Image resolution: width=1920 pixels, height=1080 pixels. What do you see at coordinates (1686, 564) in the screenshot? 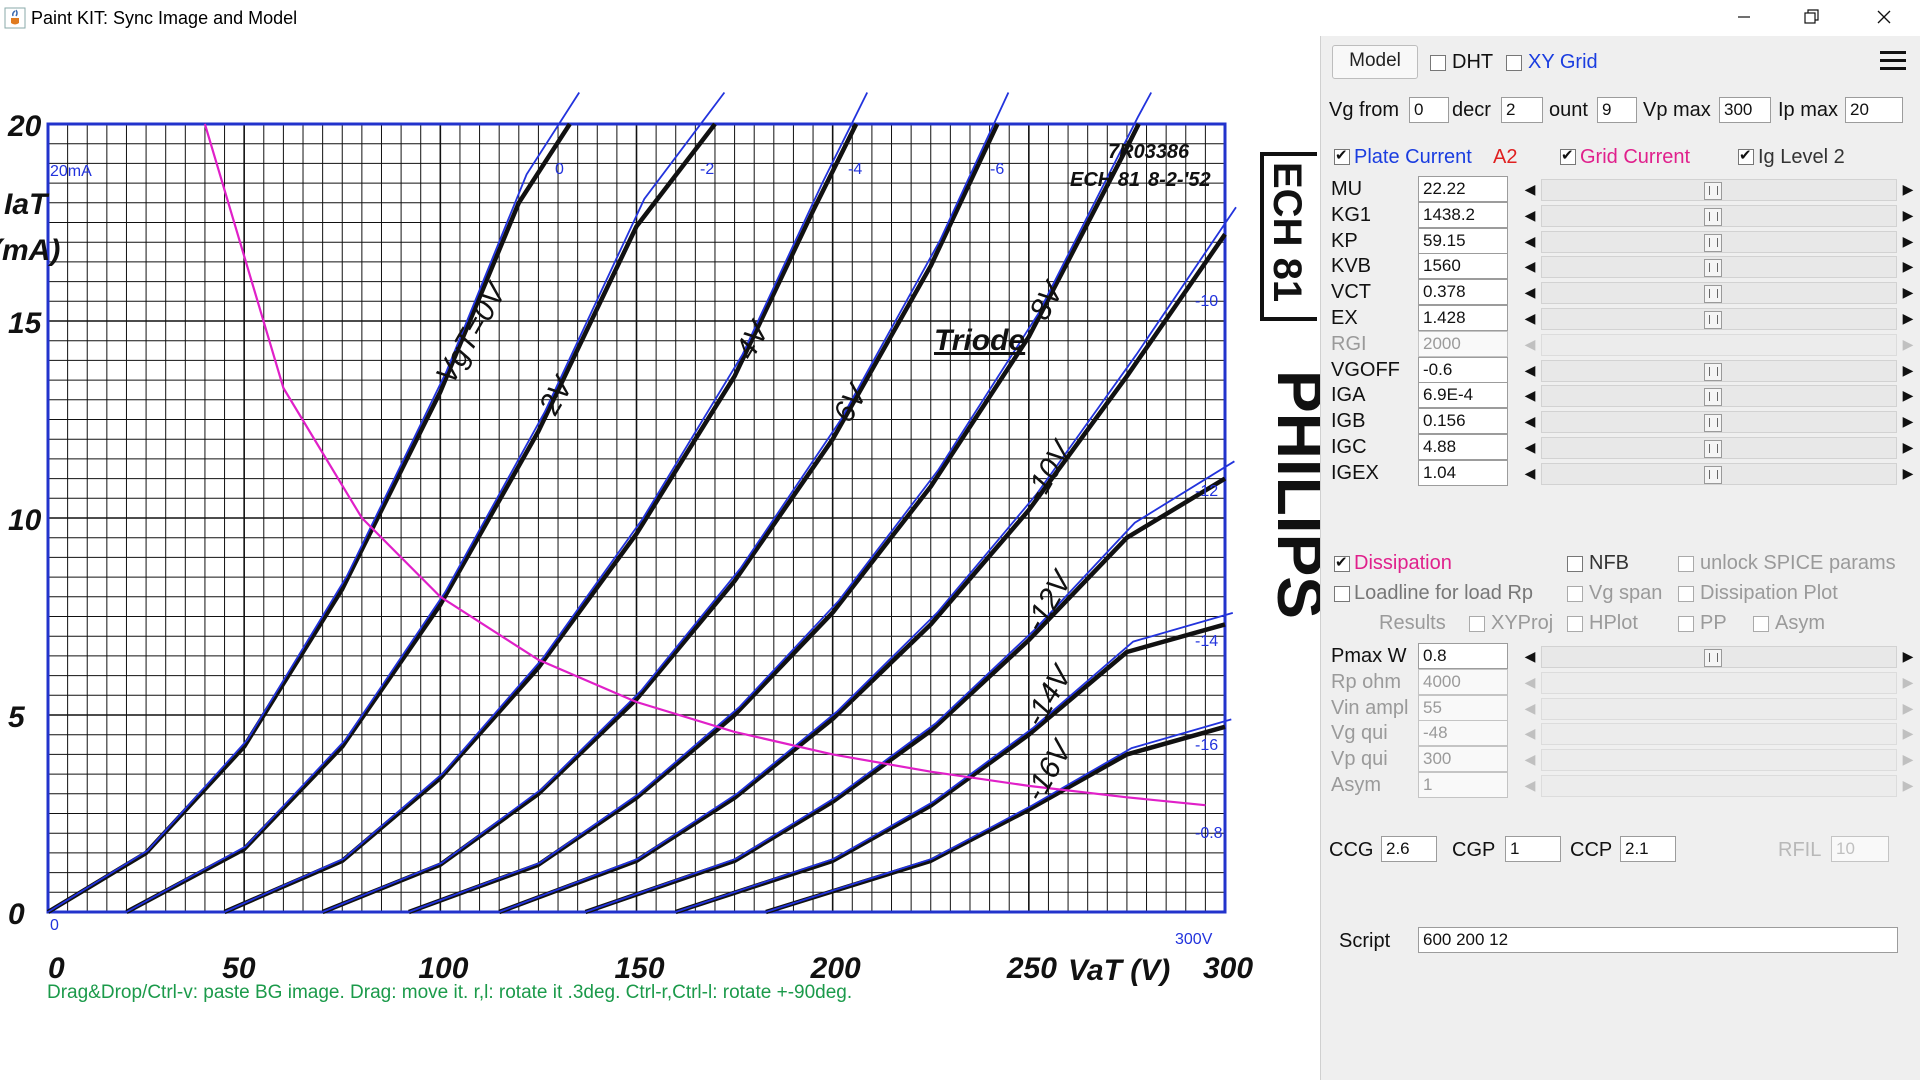
I see `unlock-spice-checkbox` at bounding box center [1686, 564].